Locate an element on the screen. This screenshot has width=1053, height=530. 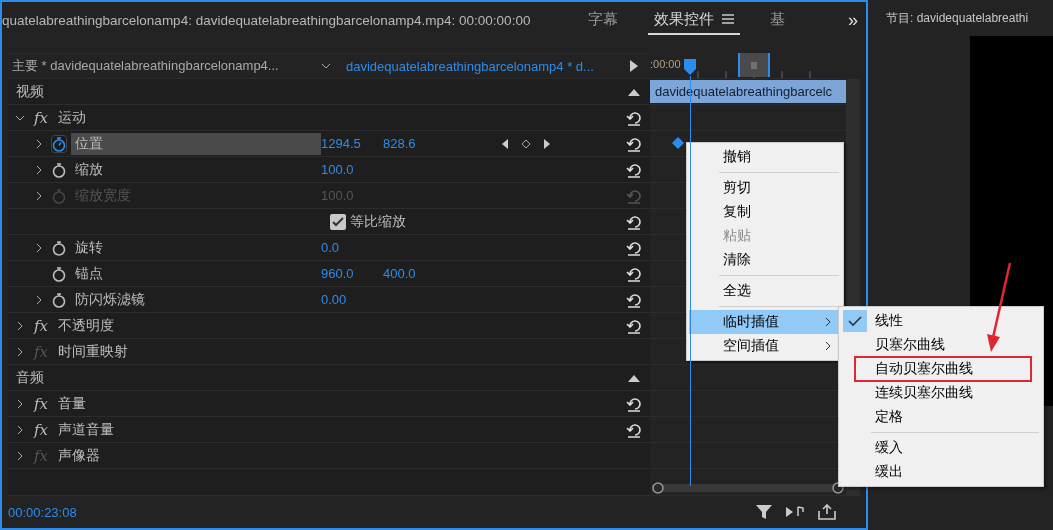
property-value: 1294.5 is located at coordinates (352, 143).